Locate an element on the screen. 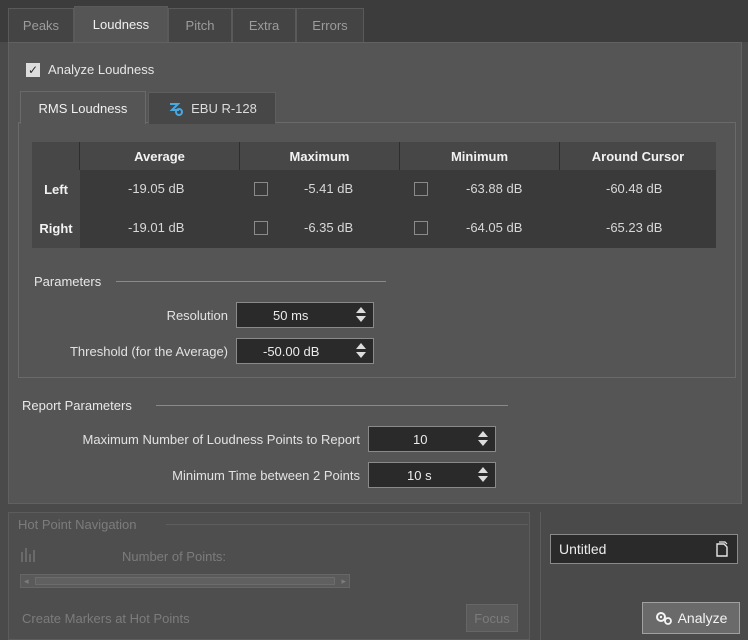 This screenshot has height=640, width=748. threshold-spinbox: -50.00 dB is located at coordinates (305, 351).